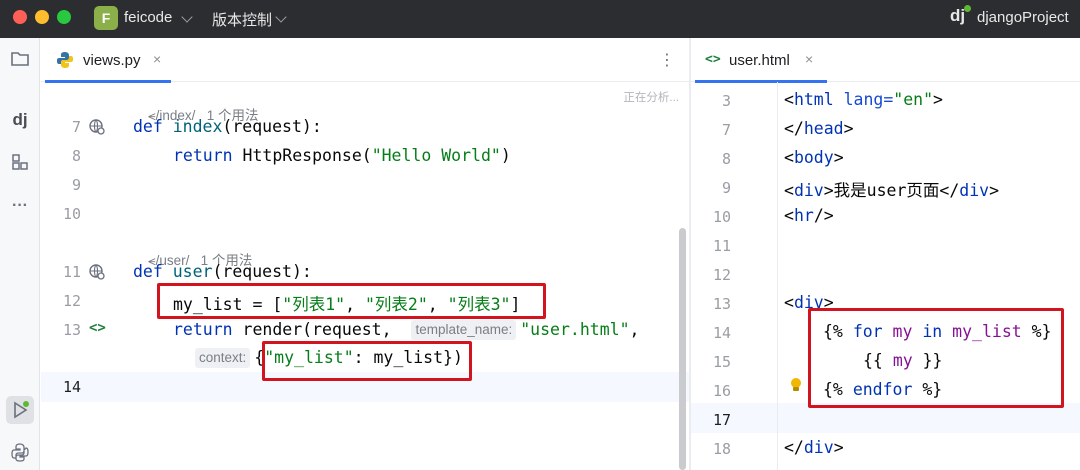 This screenshot has width=1080, height=470. I want to click on more-options-icon: ⋮, so click(667, 60).